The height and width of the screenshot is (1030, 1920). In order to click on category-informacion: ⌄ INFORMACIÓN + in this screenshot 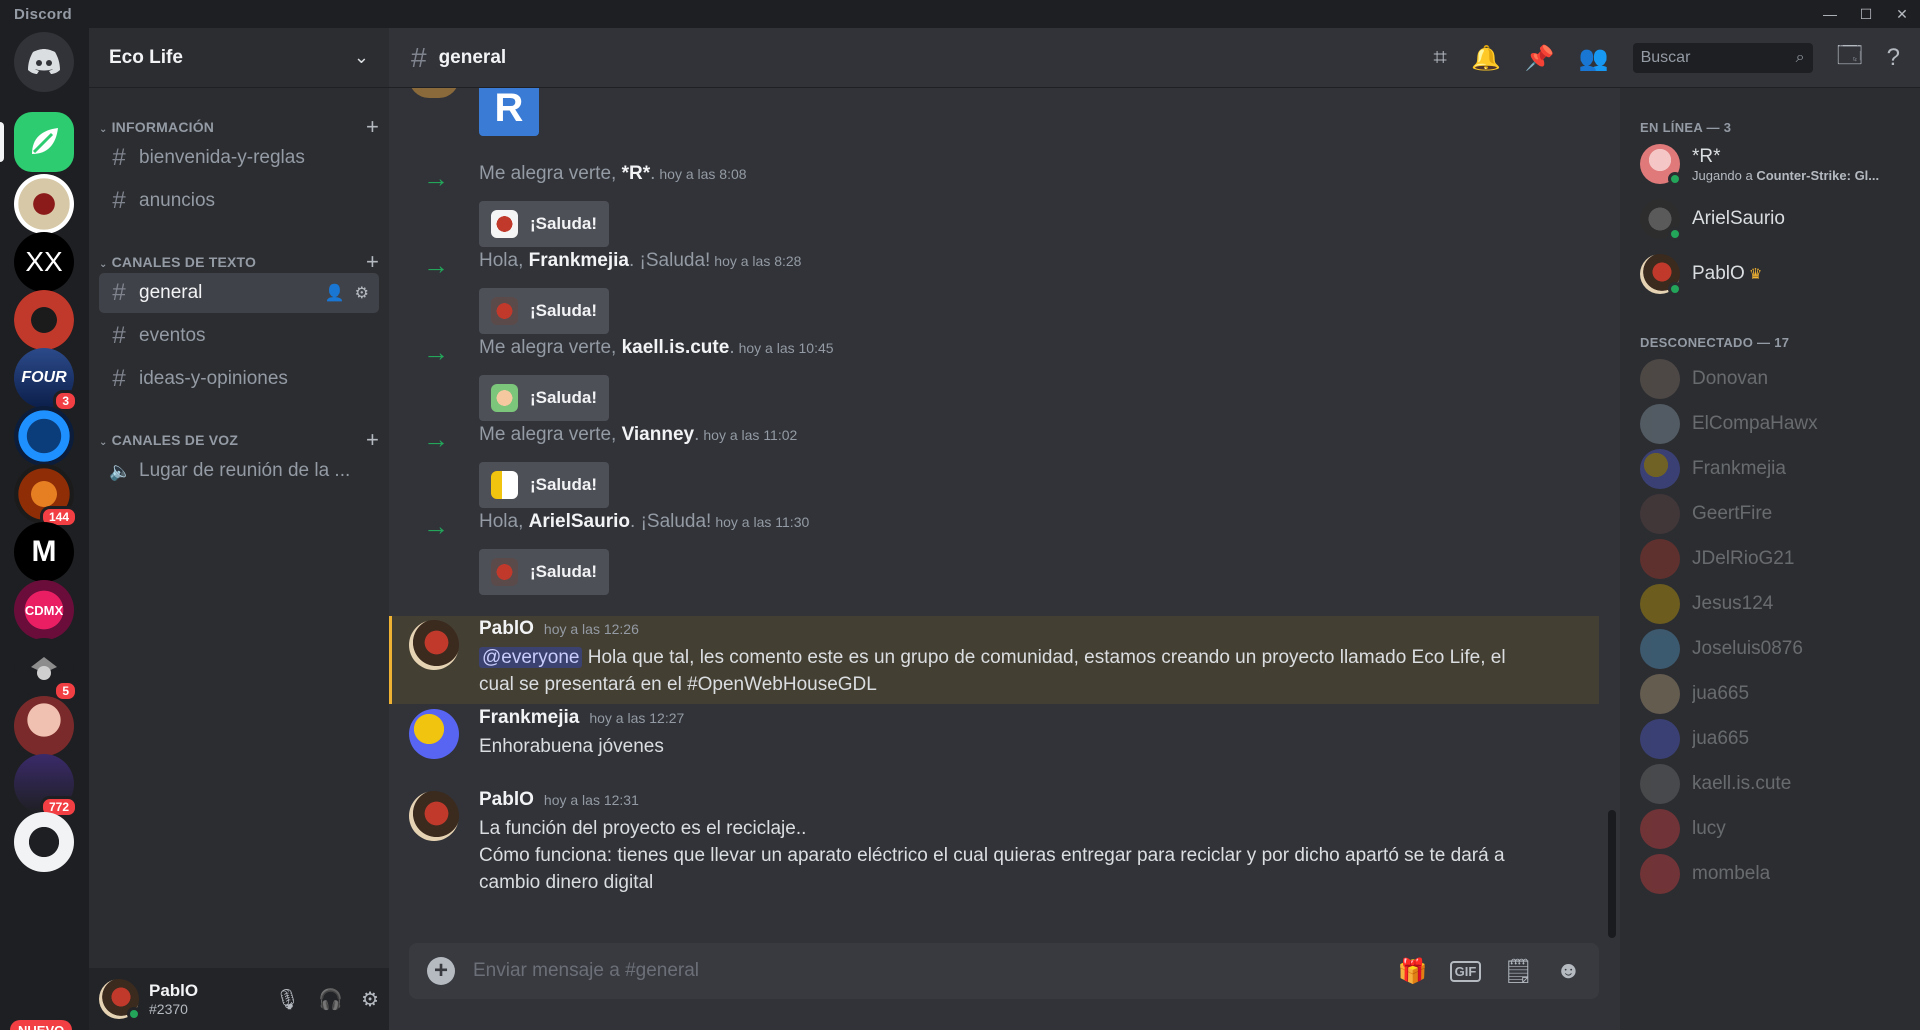, I will do `click(239, 127)`.